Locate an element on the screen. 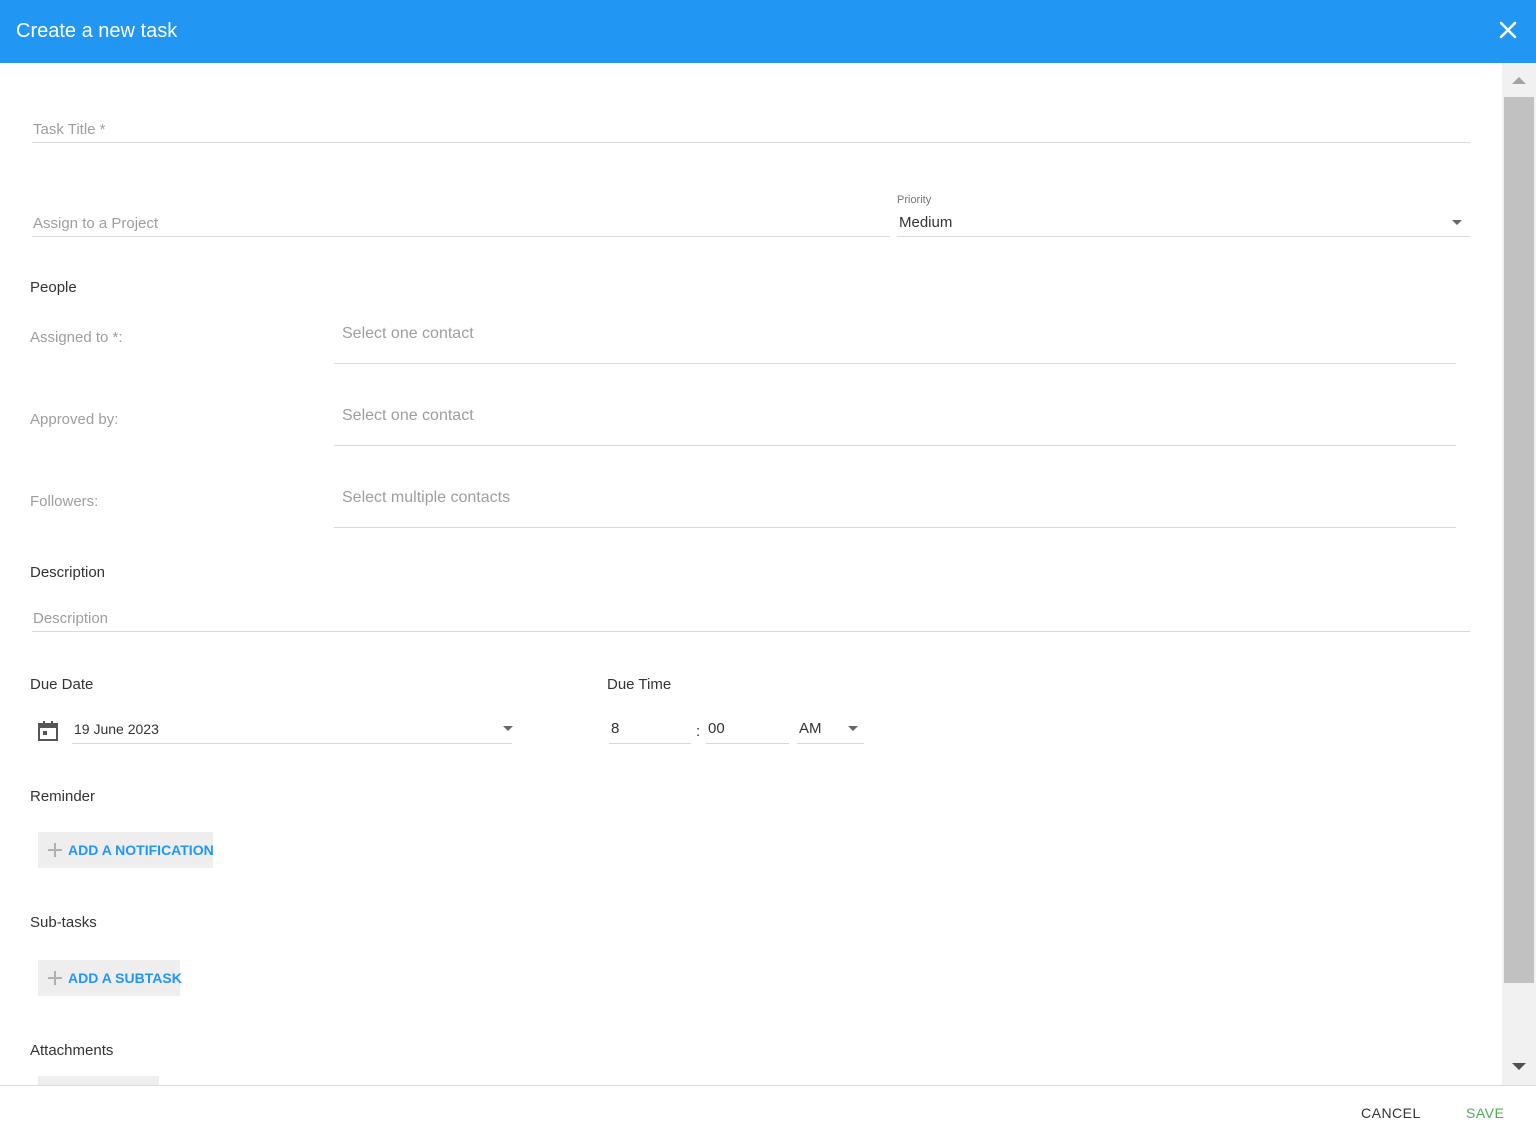 The width and height of the screenshot is (1536, 1139). approved-label: Approved by: is located at coordinates (74, 419).